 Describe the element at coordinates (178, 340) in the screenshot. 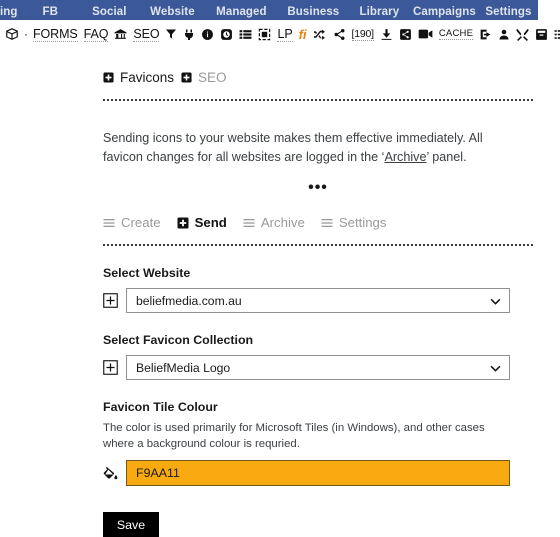

I see `label-select-collection: Select Favicon Collection` at that location.